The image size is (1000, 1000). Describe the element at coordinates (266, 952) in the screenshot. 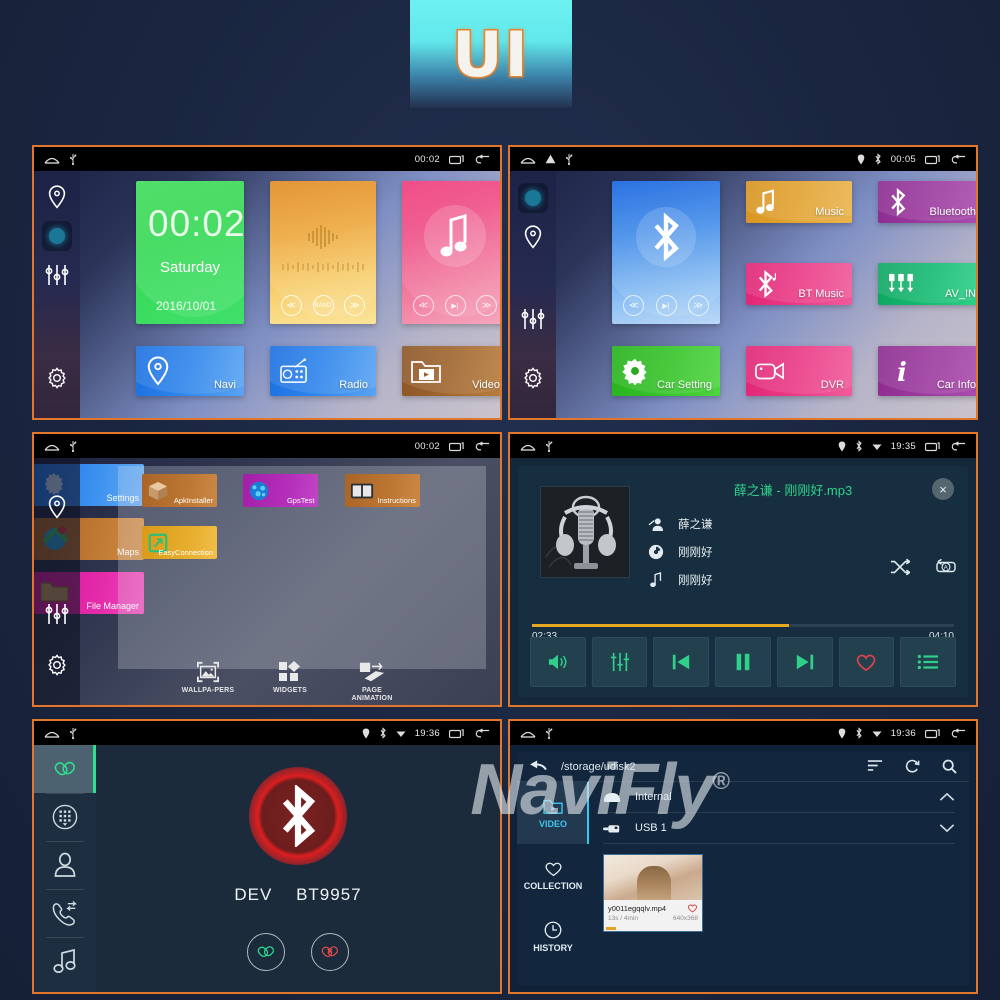

I see `connect-button` at that location.